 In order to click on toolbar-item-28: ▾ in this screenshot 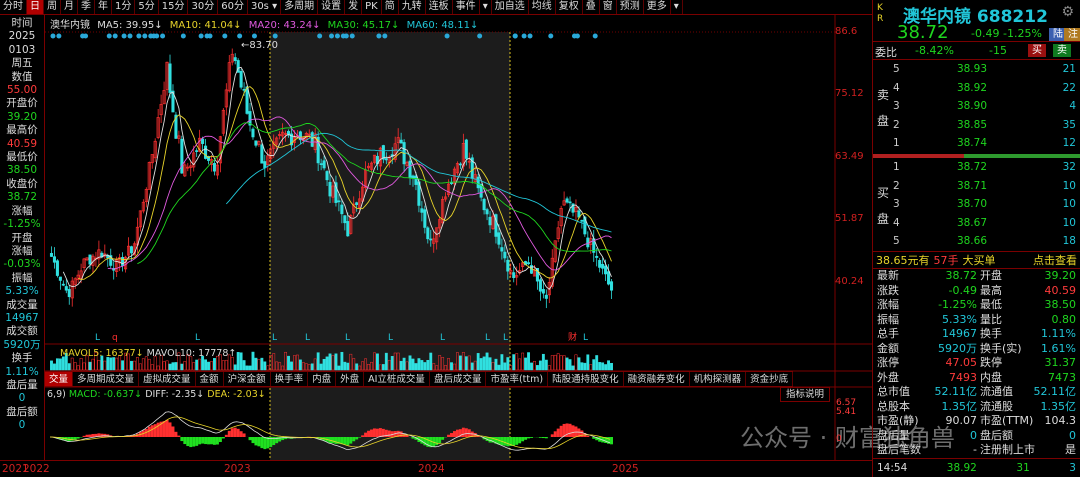, I will do `click(677, 7)`.